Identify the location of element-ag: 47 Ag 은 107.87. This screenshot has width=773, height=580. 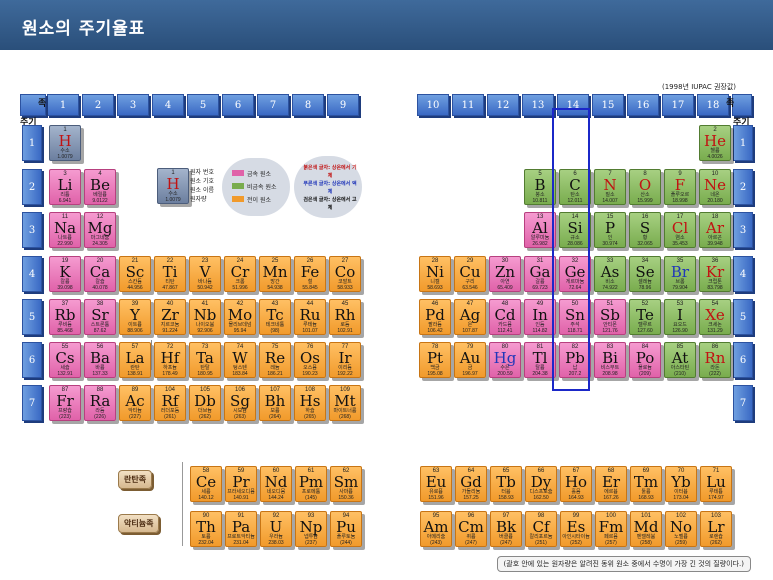
(470, 317).